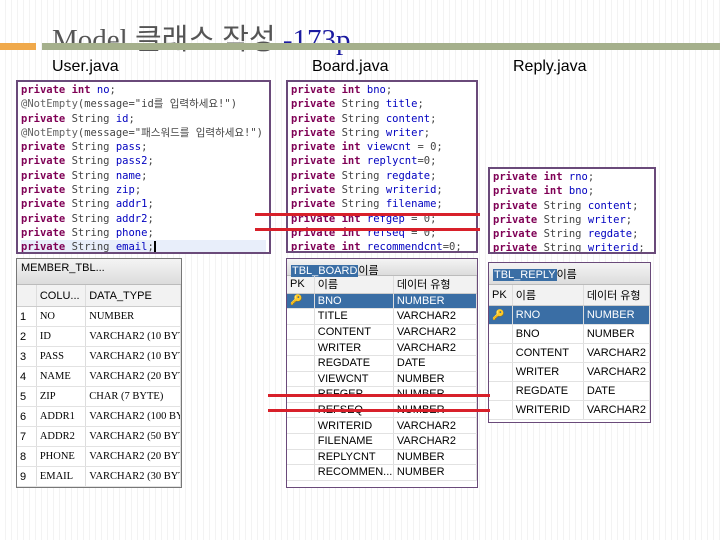  What do you see at coordinates (23, 376) in the screenshot?
I see `cell-text: 4` at bounding box center [23, 376].